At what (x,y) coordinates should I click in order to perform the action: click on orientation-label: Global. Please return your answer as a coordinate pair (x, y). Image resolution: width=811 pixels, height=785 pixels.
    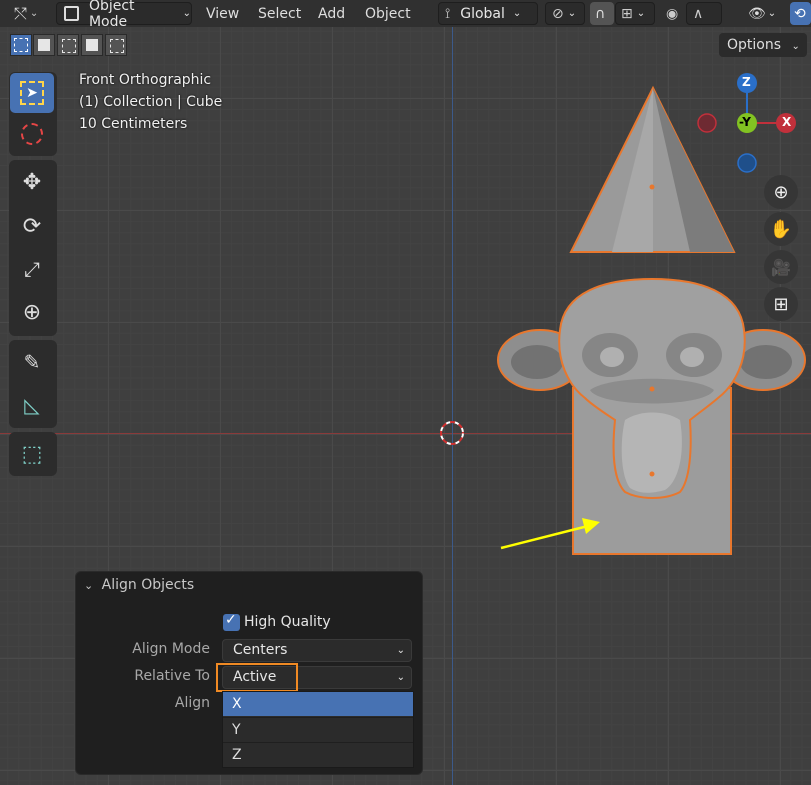
    Looking at the image, I should click on (482, 13).